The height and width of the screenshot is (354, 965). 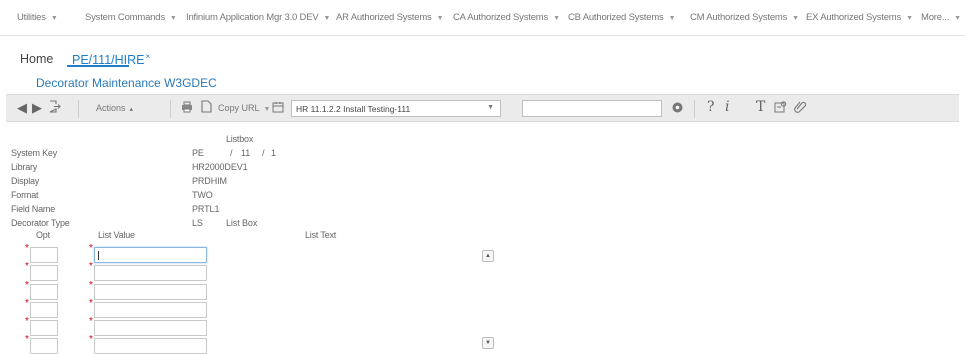 What do you see at coordinates (488, 256) in the screenshot?
I see `scroll-up-button: ▲` at bounding box center [488, 256].